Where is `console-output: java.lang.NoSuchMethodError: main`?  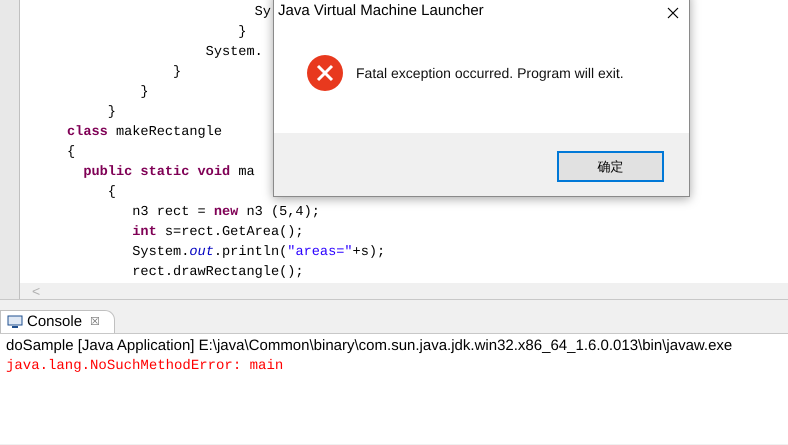 console-output: java.lang.NoSuchMethodError: main is located at coordinates (145, 366).